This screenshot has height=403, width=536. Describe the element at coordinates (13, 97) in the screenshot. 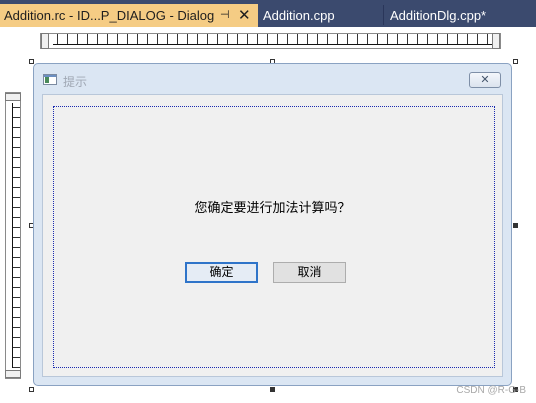

I see `ruler-top-grip` at that location.